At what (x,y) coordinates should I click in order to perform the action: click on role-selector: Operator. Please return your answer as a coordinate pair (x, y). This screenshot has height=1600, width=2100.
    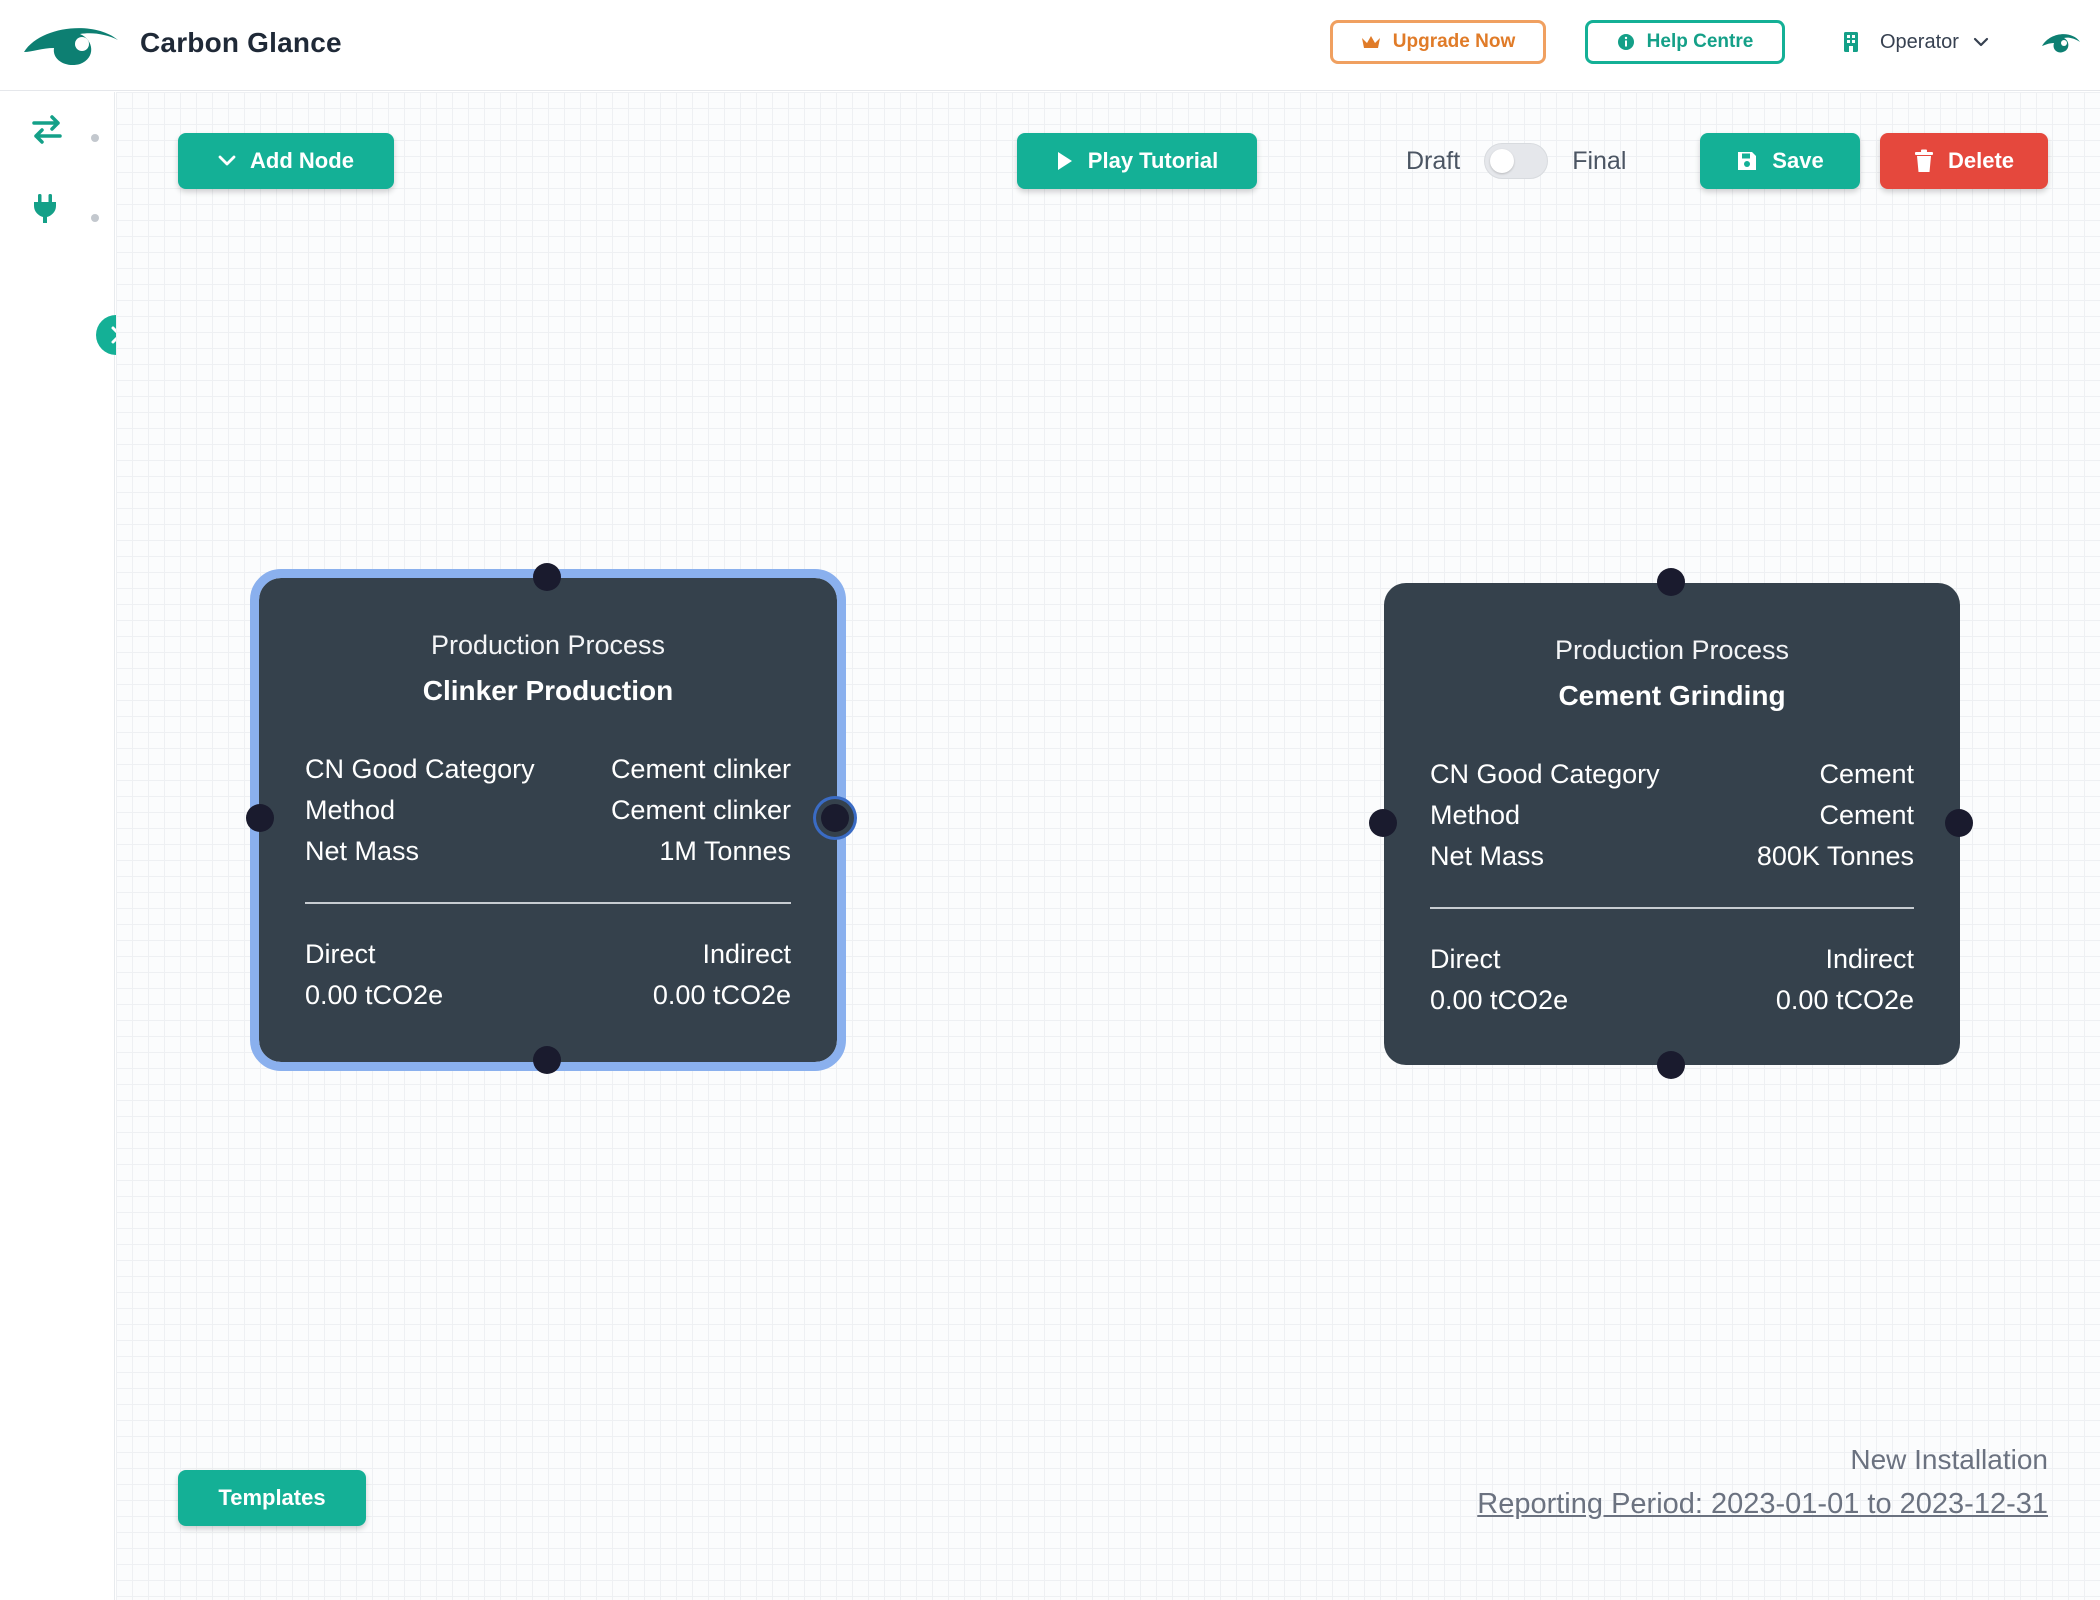
    Looking at the image, I should click on (1914, 42).